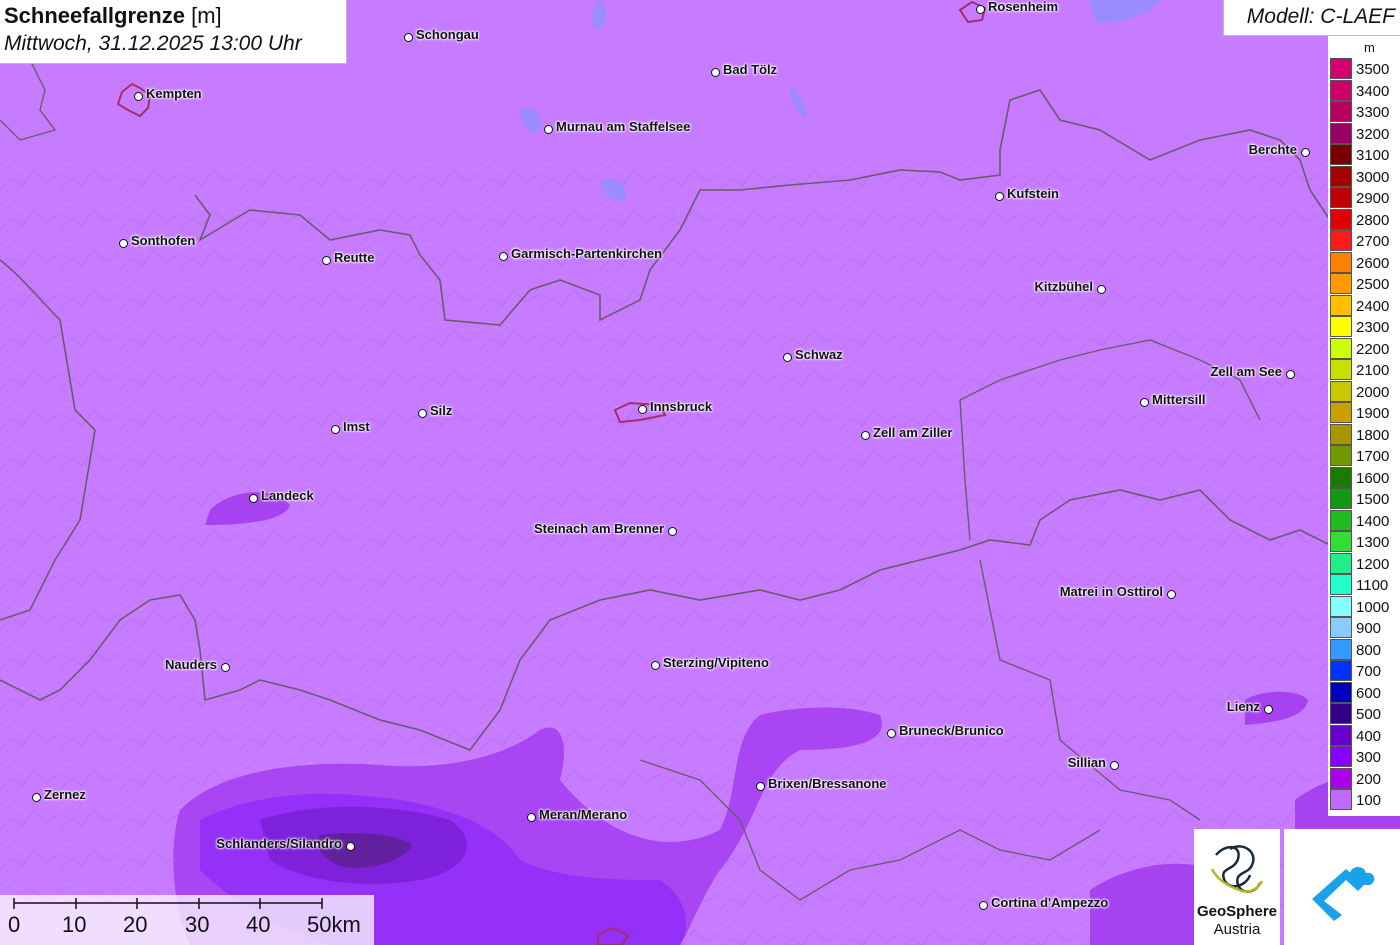 The height and width of the screenshot is (945, 1400). I want to click on scale-label: 50km, so click(334, 924).